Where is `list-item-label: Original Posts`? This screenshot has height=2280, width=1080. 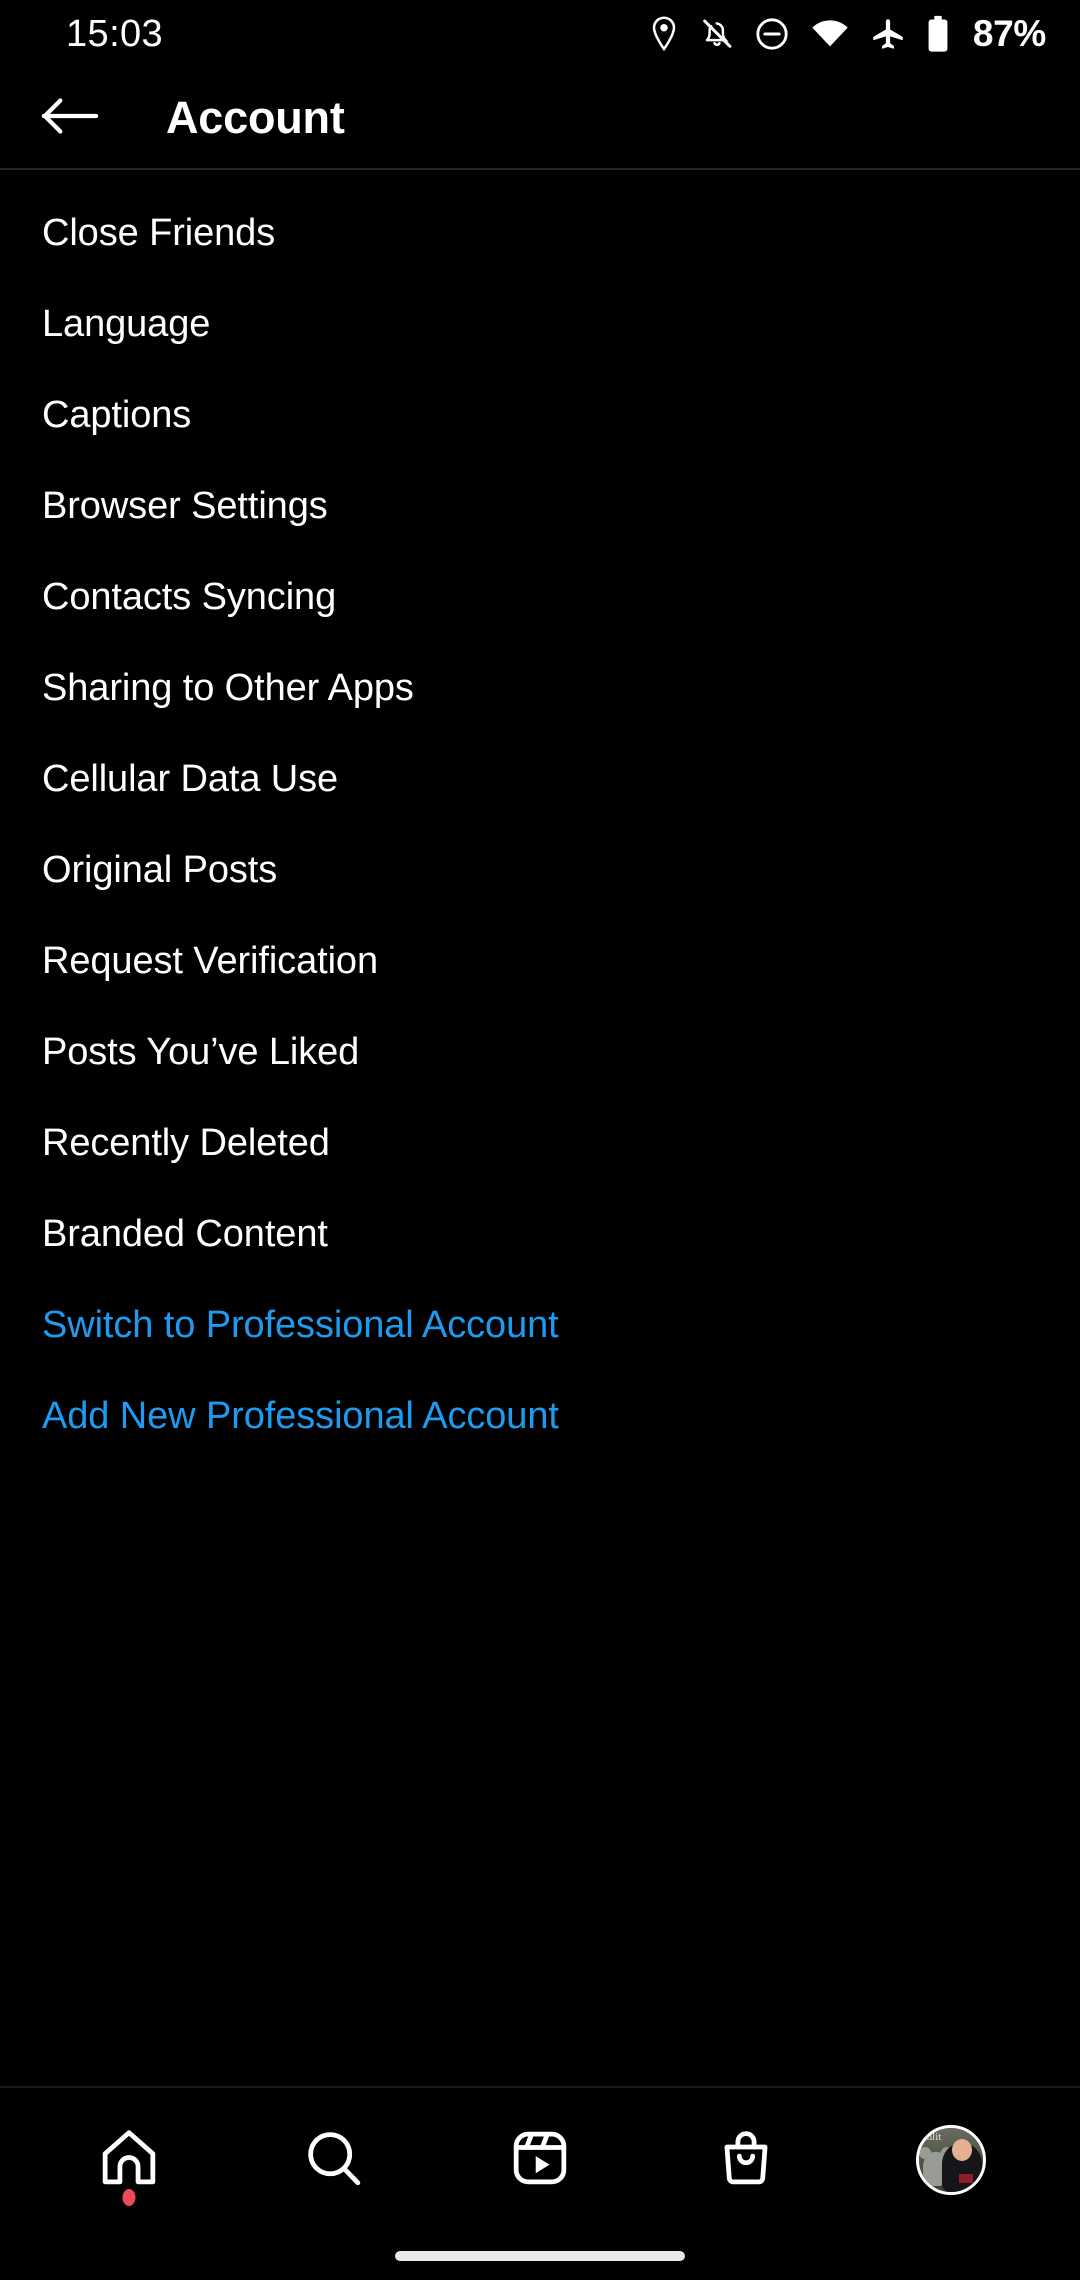 list-item-label: Original Posts is located at coordinates (160, 870).